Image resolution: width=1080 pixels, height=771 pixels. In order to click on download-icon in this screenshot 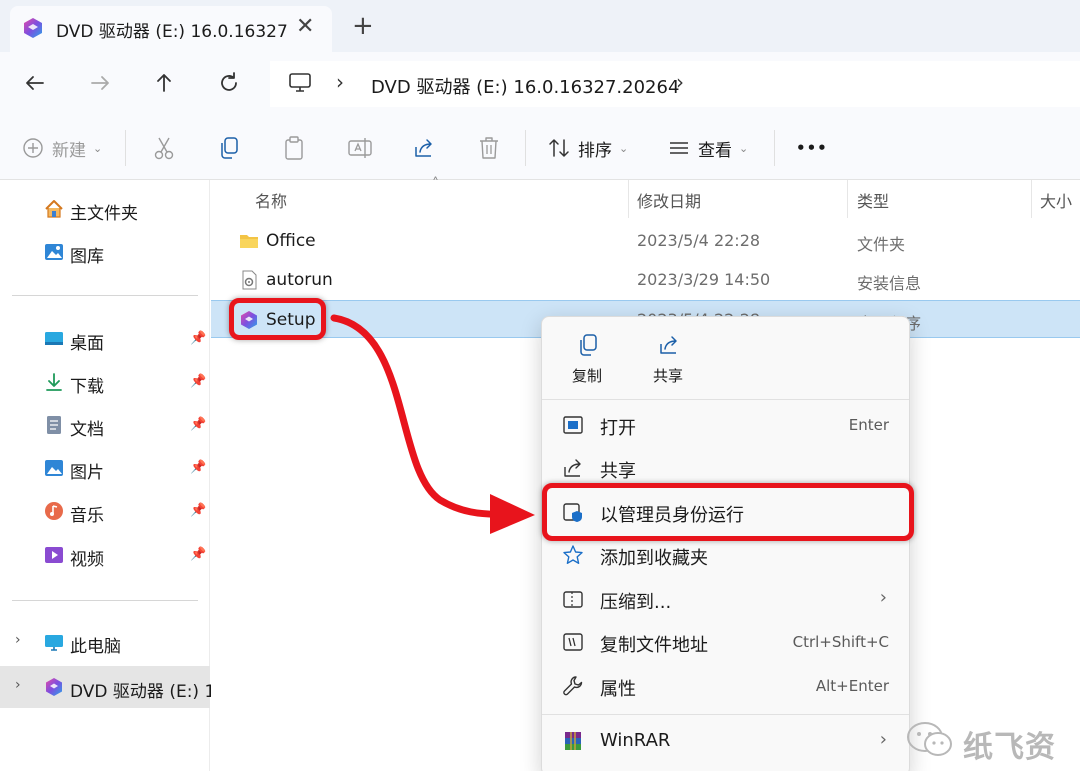, I will do `click(54, 382)`.